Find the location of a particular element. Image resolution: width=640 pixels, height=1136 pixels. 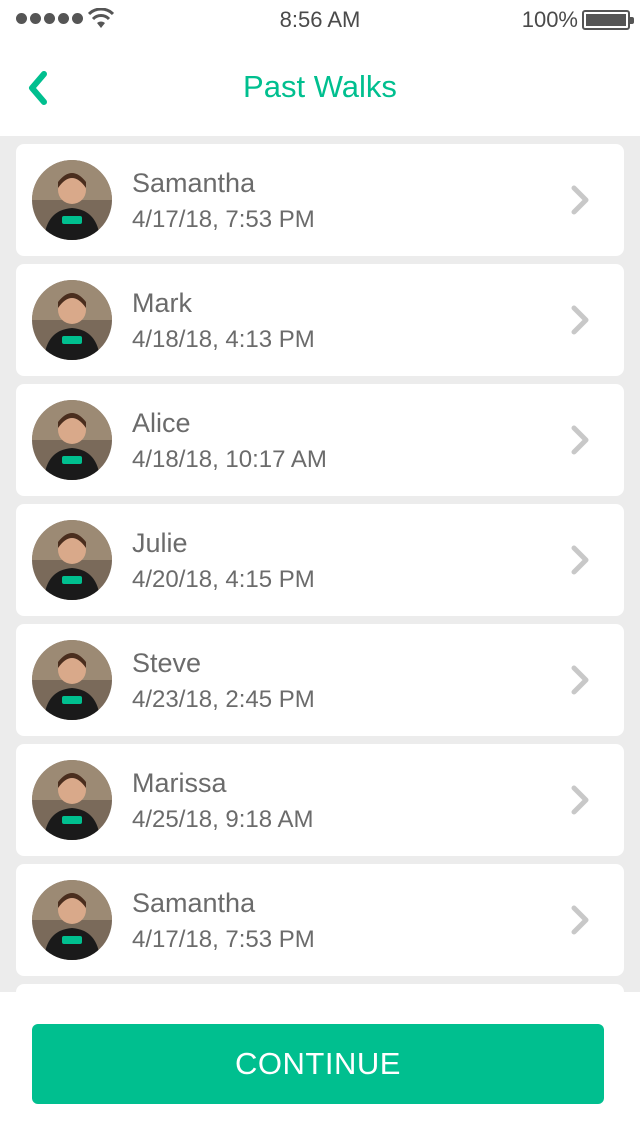

navigation-bar: Past Walks is located at coordinates (320, 88).